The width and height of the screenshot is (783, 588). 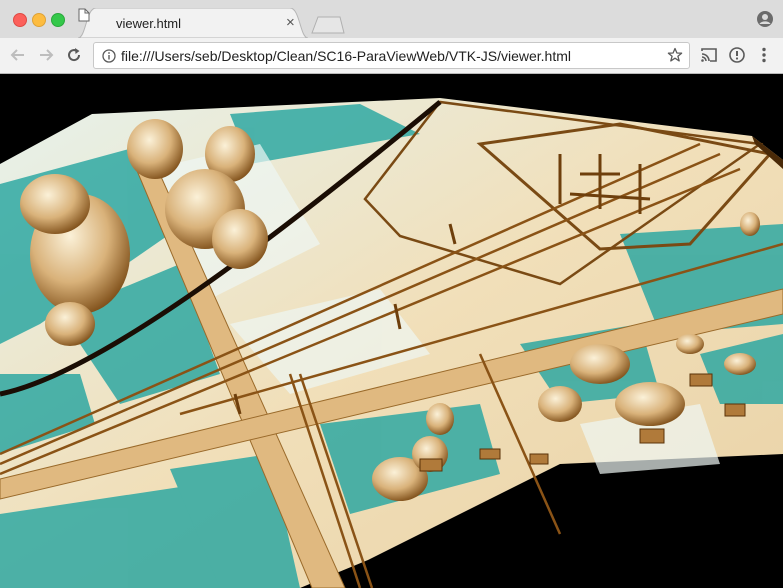 What do you see at coordinates (328, 25) in the screenshot?
I see `new-tab-button` at bounding box center [328, 25].